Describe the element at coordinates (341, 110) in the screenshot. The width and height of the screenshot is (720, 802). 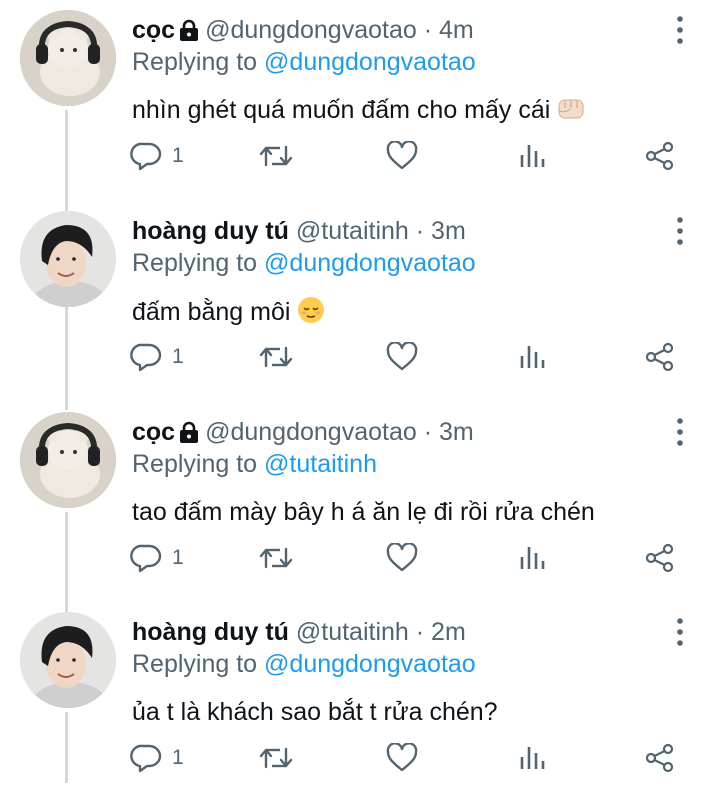
I see `tweet-text-content: nhìn ghét quá muốn đấm cho mấy cái` at that location.